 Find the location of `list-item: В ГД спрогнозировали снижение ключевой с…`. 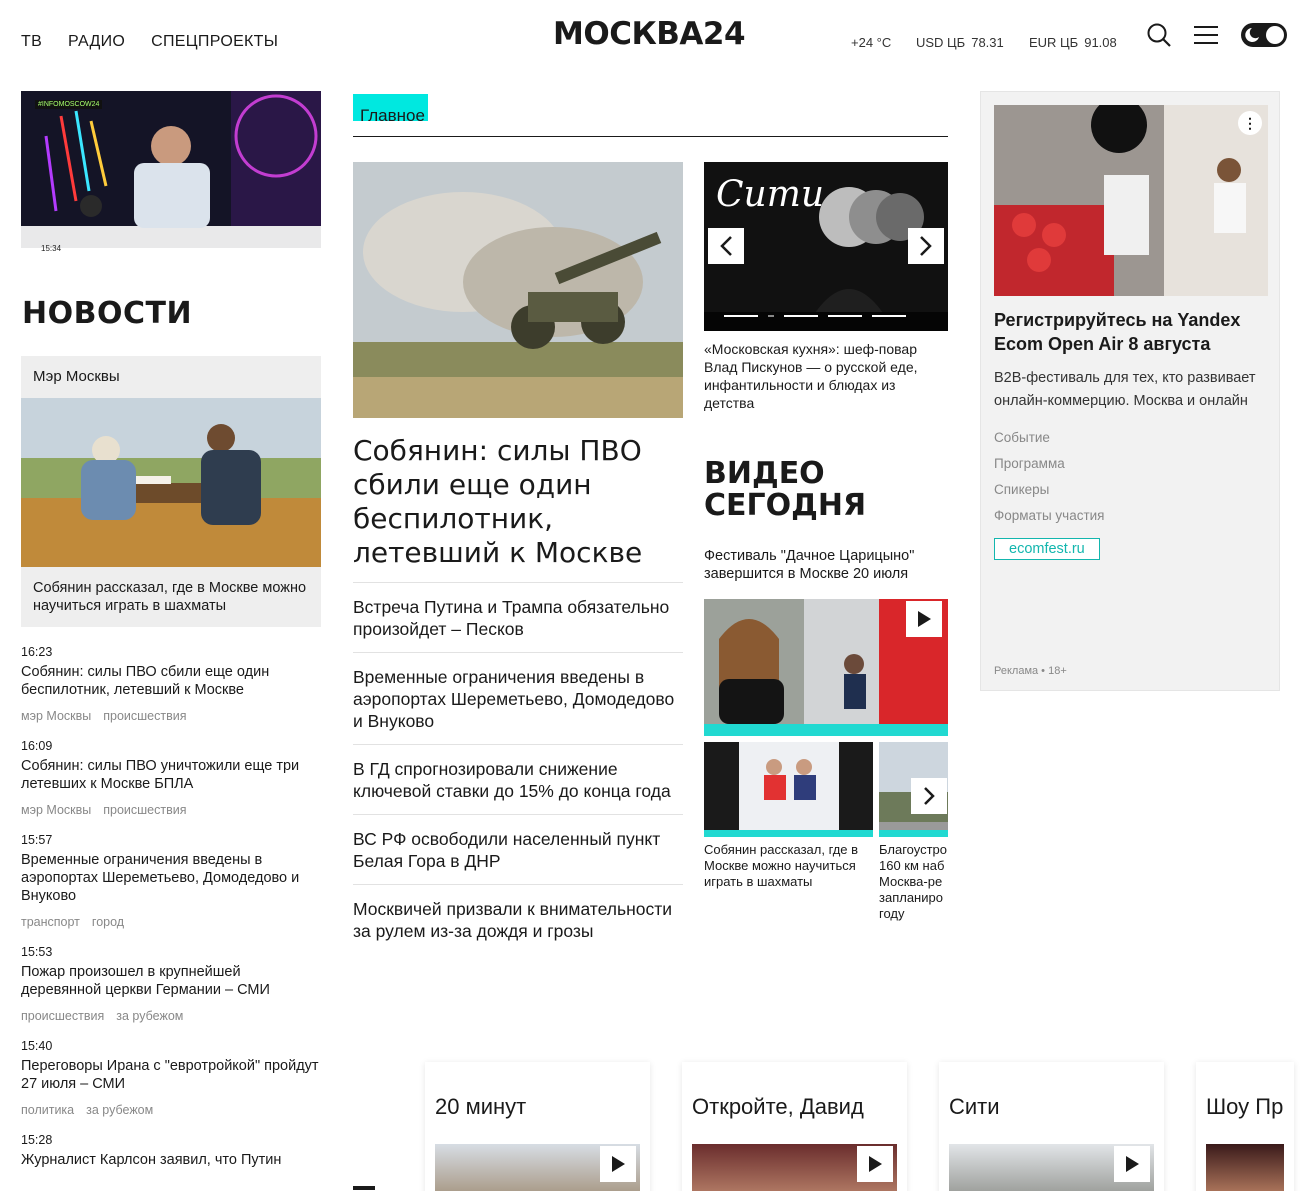

list-item: В ГД спрогнозировали снижение ключевой с… is located at coordinates (518, 779).